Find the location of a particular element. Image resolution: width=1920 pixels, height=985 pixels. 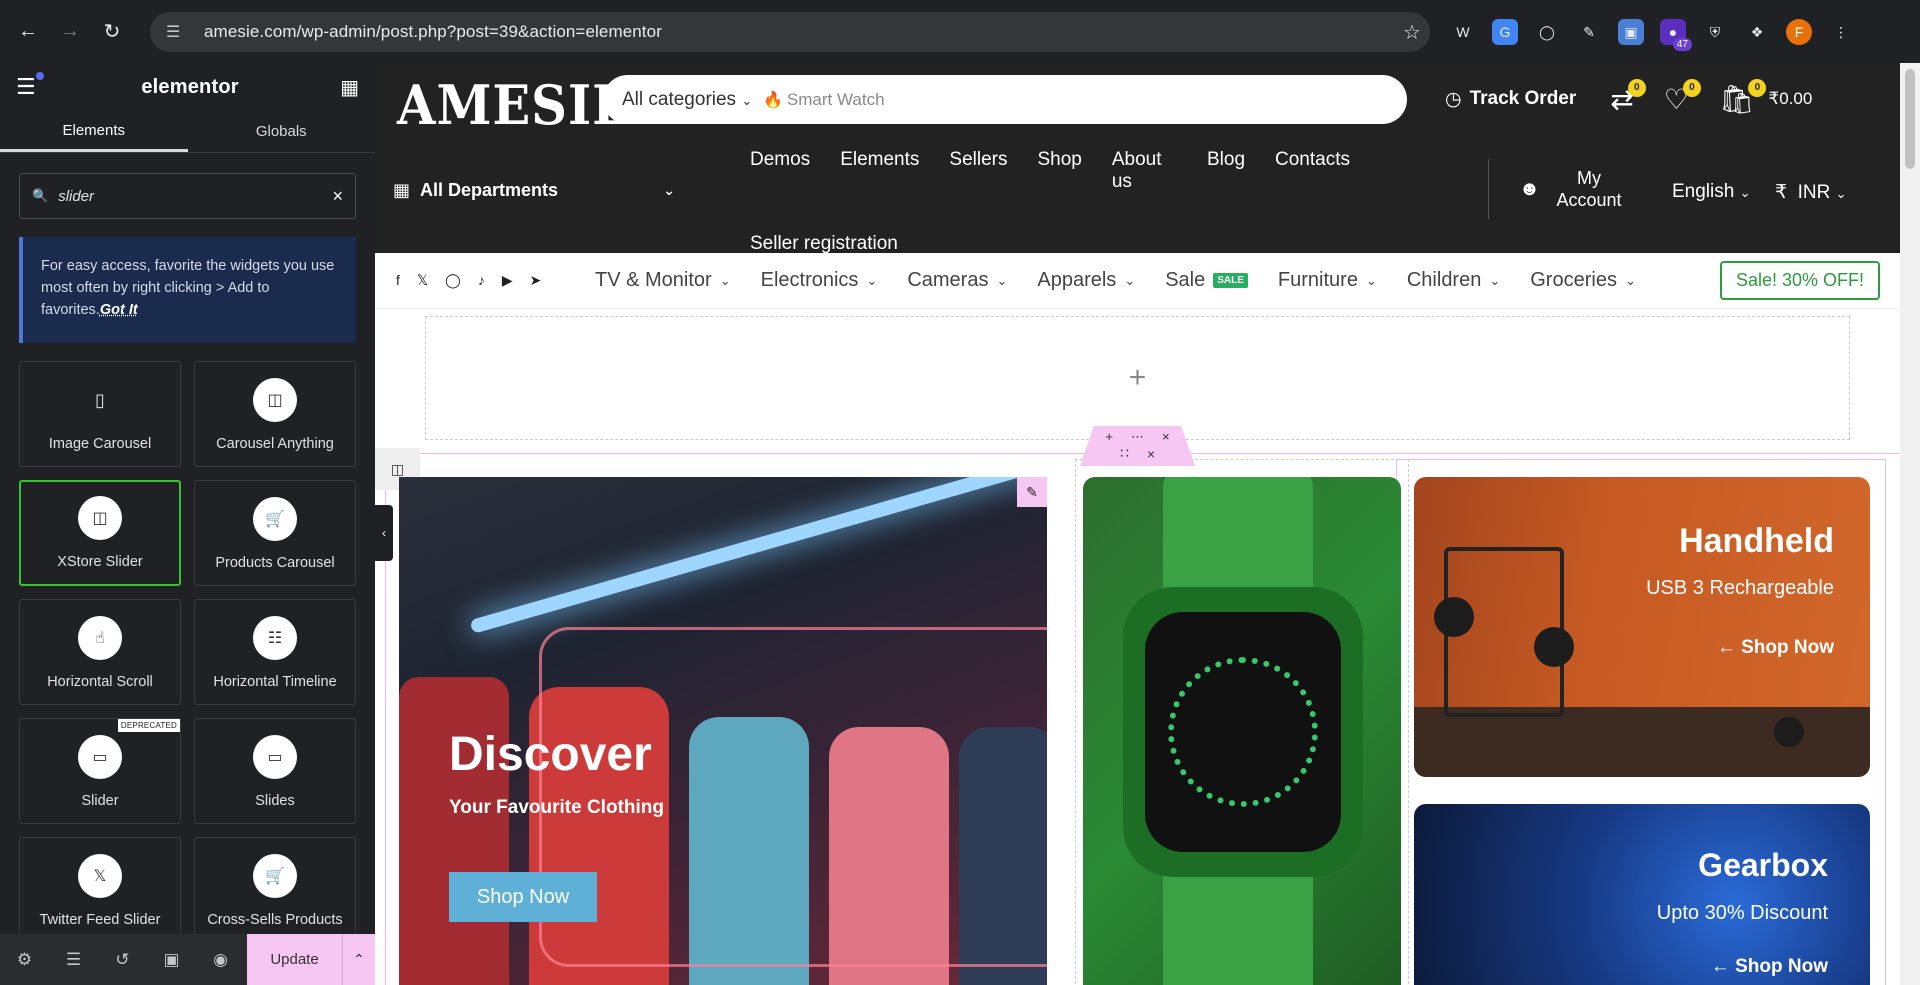

menu-item-shop: Shop is located at coordinates (1059, 171).